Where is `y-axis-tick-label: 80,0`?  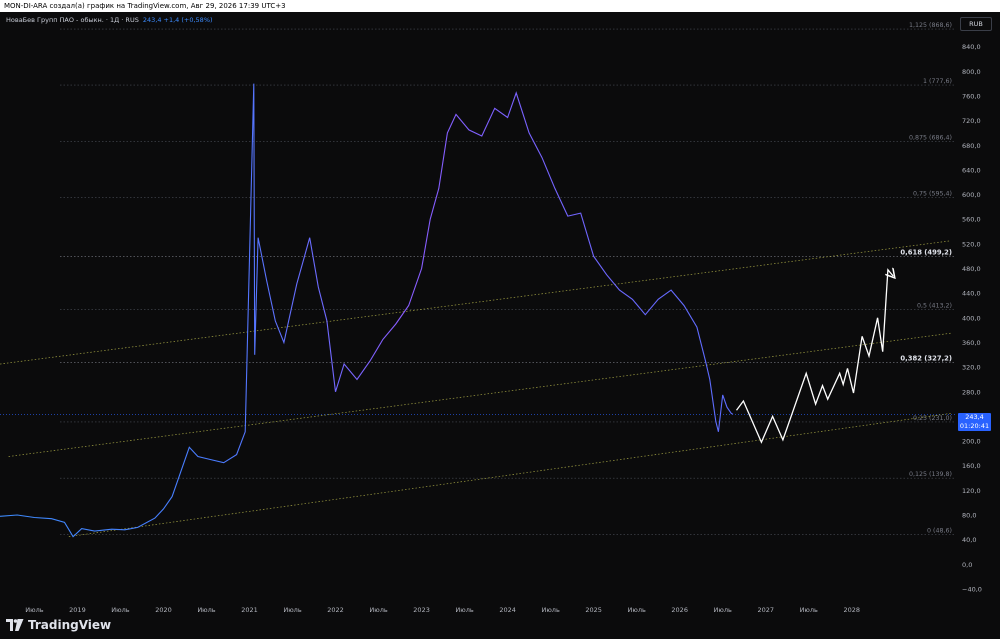
y-axis-tick-label: 80,0 is located at coordinates (969, 516).